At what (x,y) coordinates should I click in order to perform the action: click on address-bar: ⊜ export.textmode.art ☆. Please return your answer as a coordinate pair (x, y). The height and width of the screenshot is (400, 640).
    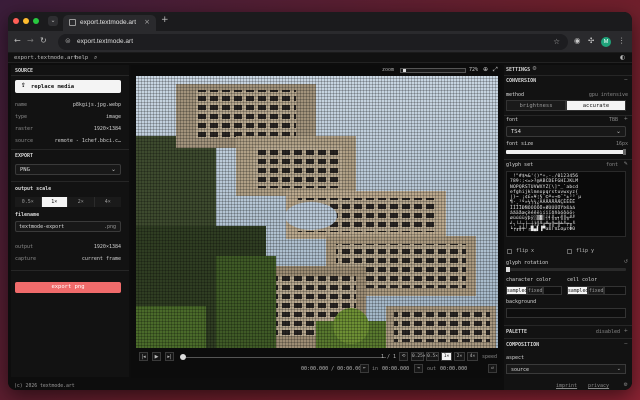
    Looking at the image, I should click on (313, 42).